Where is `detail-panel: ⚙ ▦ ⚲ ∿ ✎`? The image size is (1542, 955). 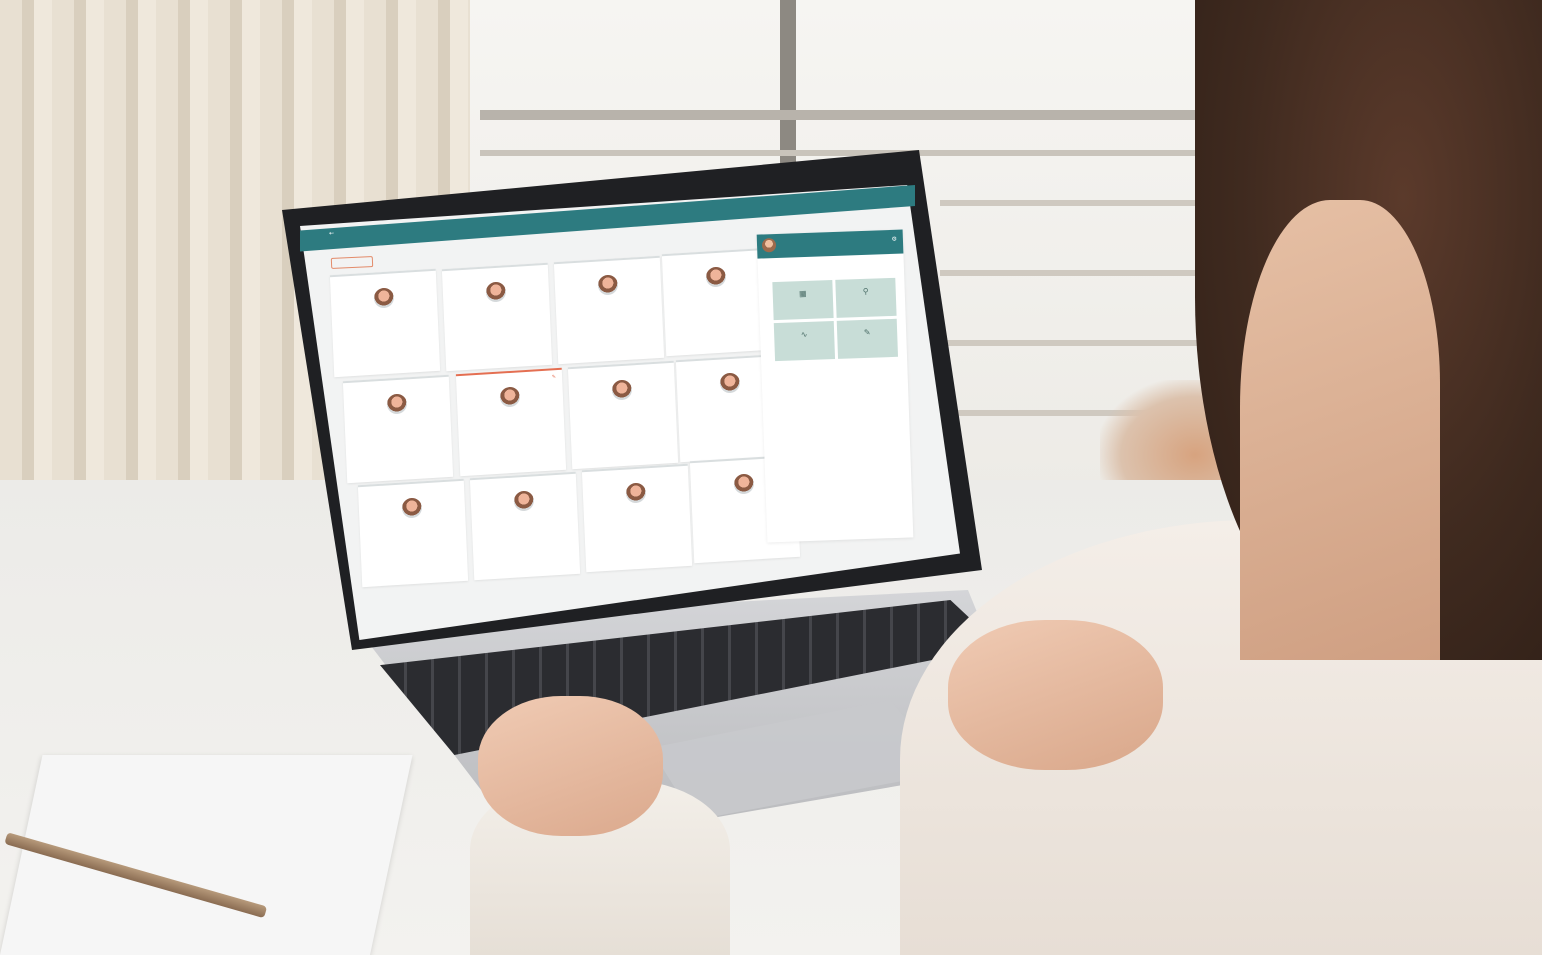 detail-panel: ⚙ ▦ ⚲ ∿ ✎ is located at coordinates (835, 386).